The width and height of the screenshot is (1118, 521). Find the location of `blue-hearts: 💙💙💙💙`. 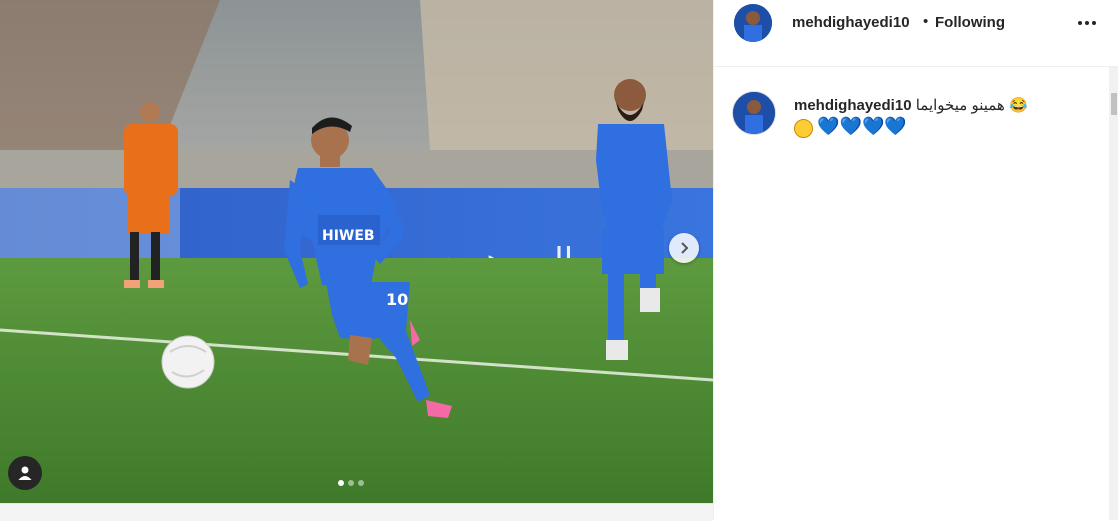

blue-hearts: 💙💙💙💙 is located at coordinates (862, 126).